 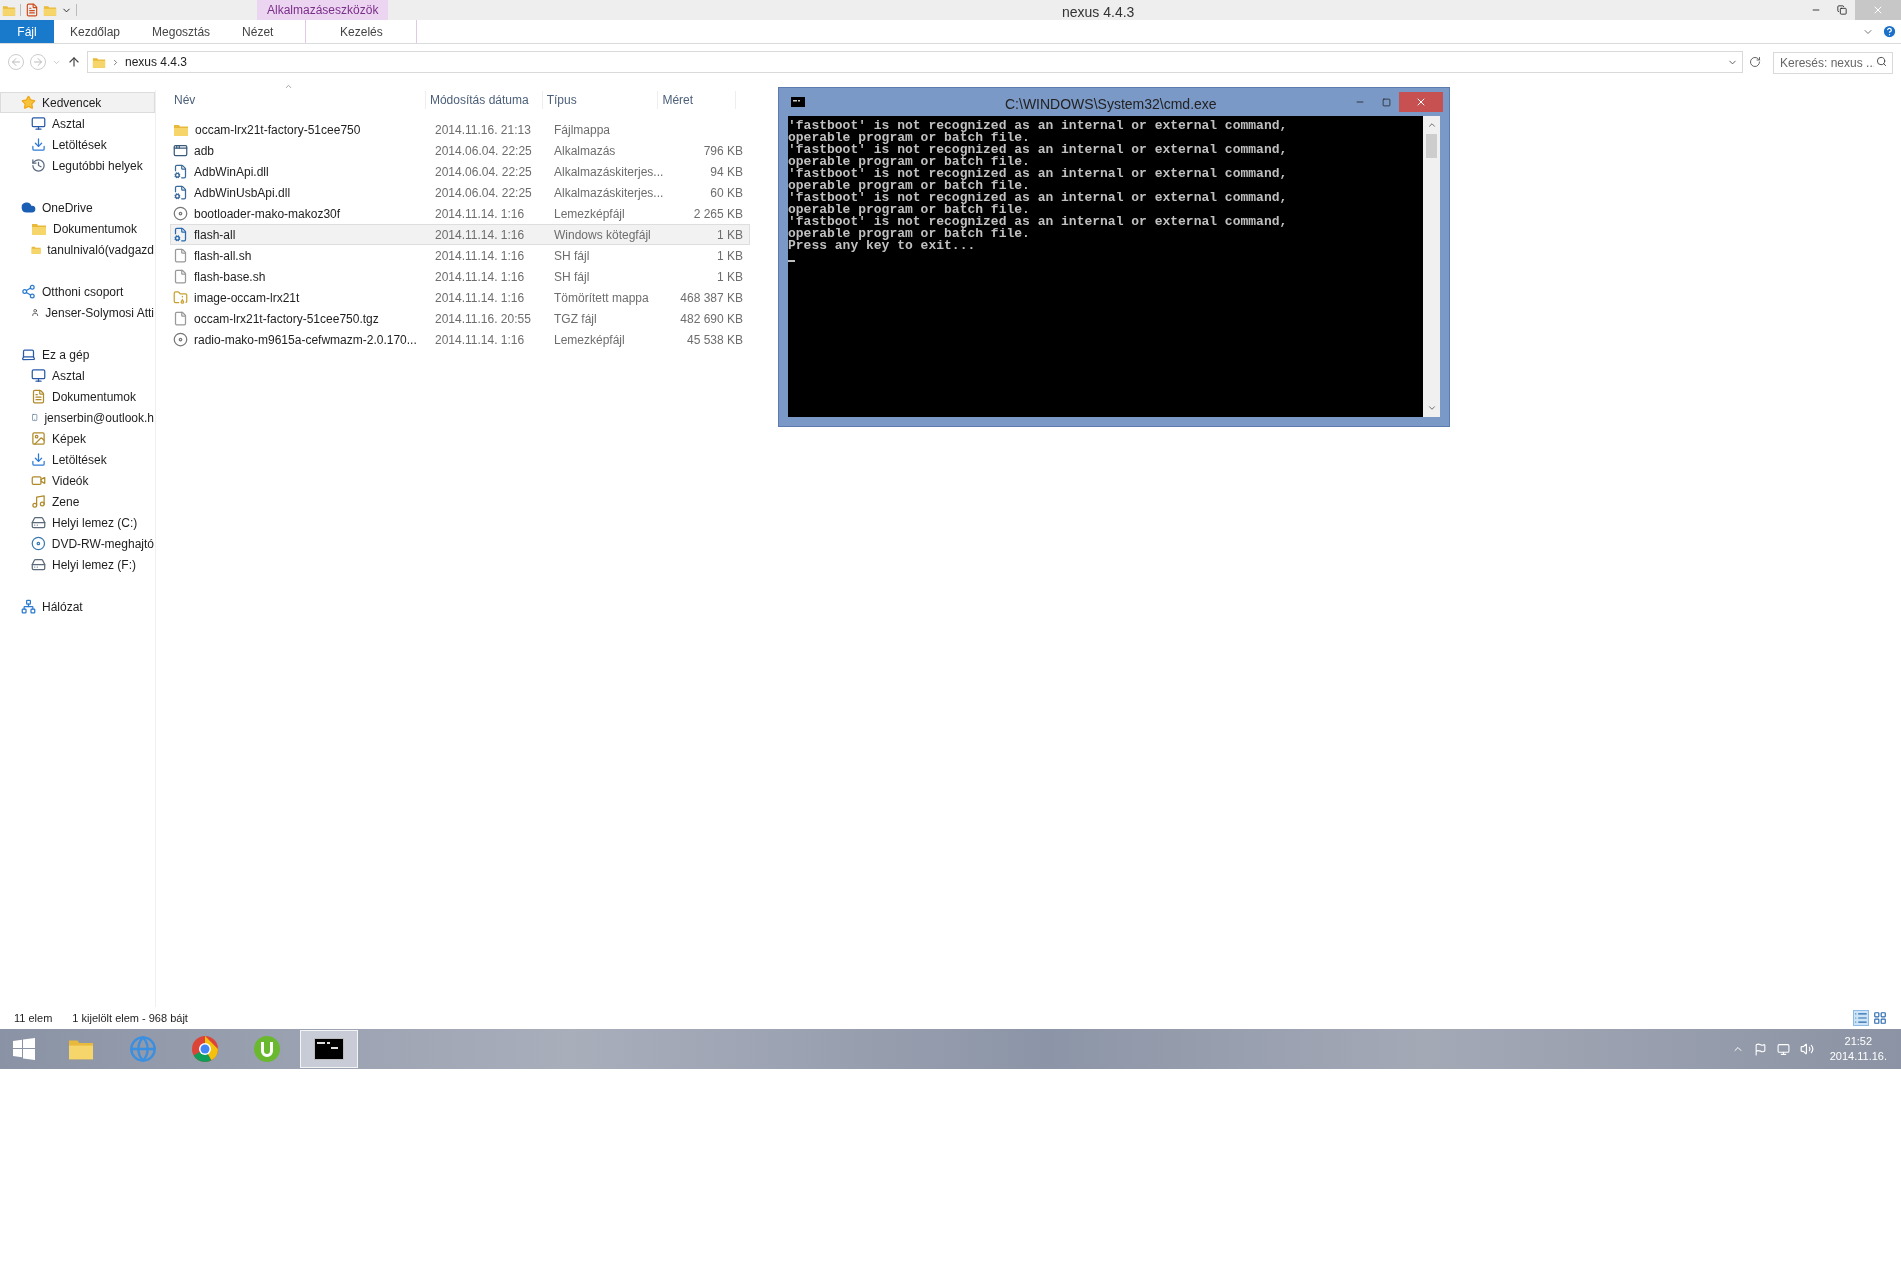 I want to click on navigation-item: jenserbin@outlook.h, so click(x=77, y=417).